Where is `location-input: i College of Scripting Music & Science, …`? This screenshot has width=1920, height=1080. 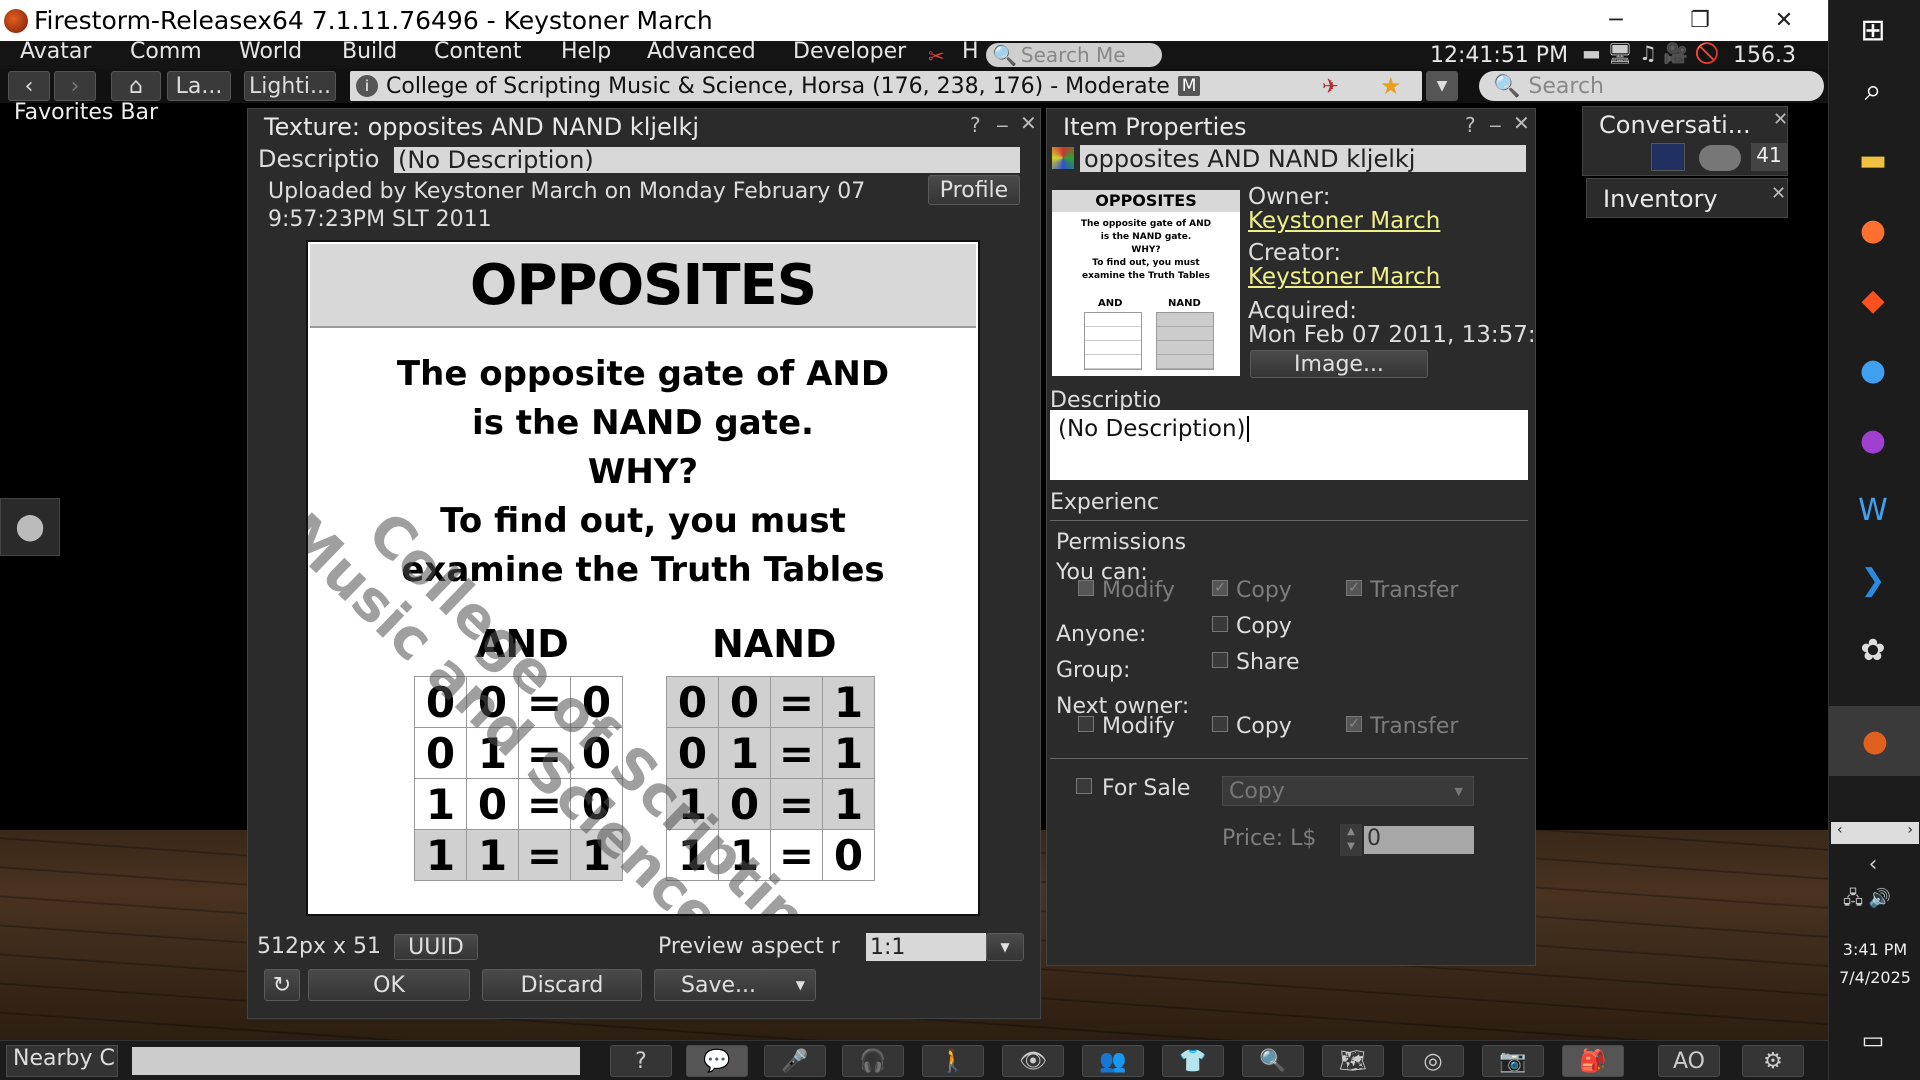
location-input: i College of Scripting Music & Science, … is located at coordinates (886, 86).